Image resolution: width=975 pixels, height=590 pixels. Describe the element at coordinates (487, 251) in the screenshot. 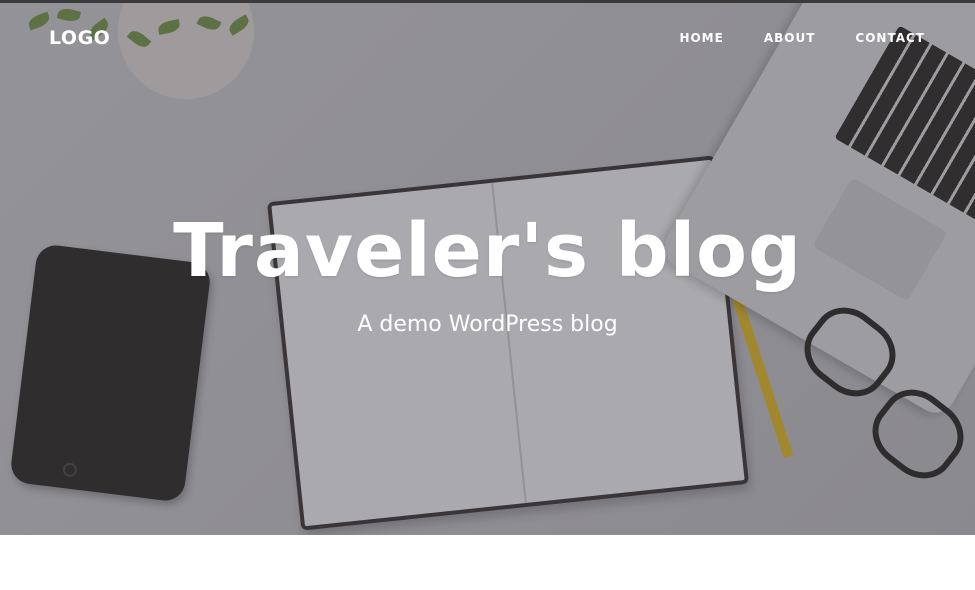

I see `hero-title: Traveler's blog` at that location.